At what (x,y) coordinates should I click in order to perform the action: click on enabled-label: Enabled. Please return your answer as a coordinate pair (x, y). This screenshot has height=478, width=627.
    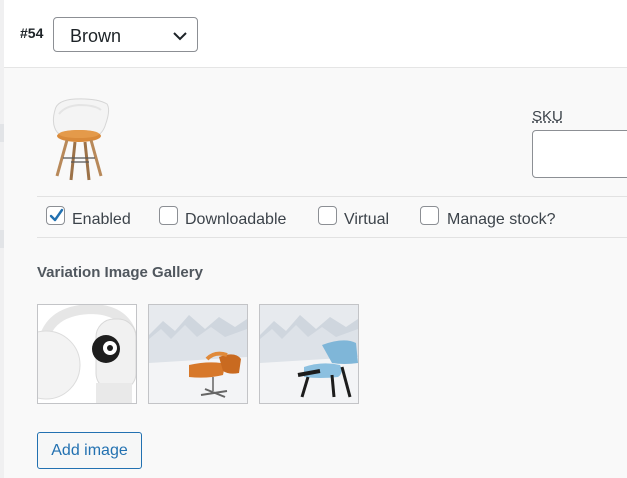
    Looking at the image, I should click on (101, 220).